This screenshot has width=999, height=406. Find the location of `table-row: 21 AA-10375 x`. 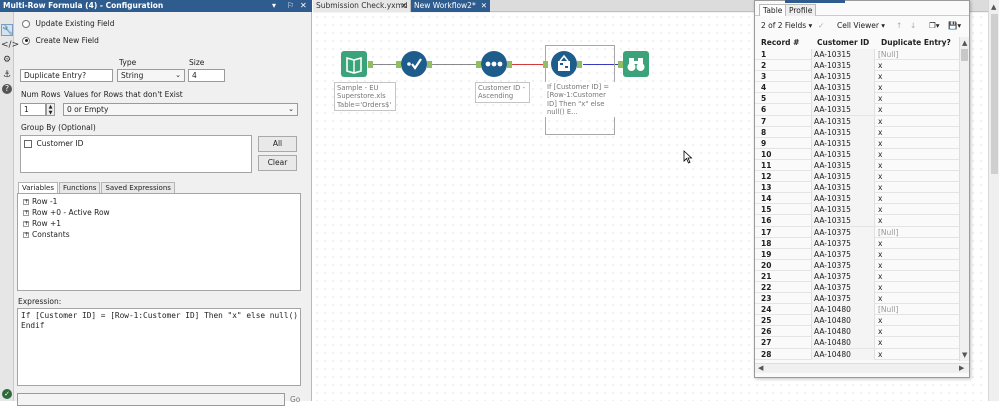

table-row: 21 AA-10375 x is located at coordinates (857, 276).